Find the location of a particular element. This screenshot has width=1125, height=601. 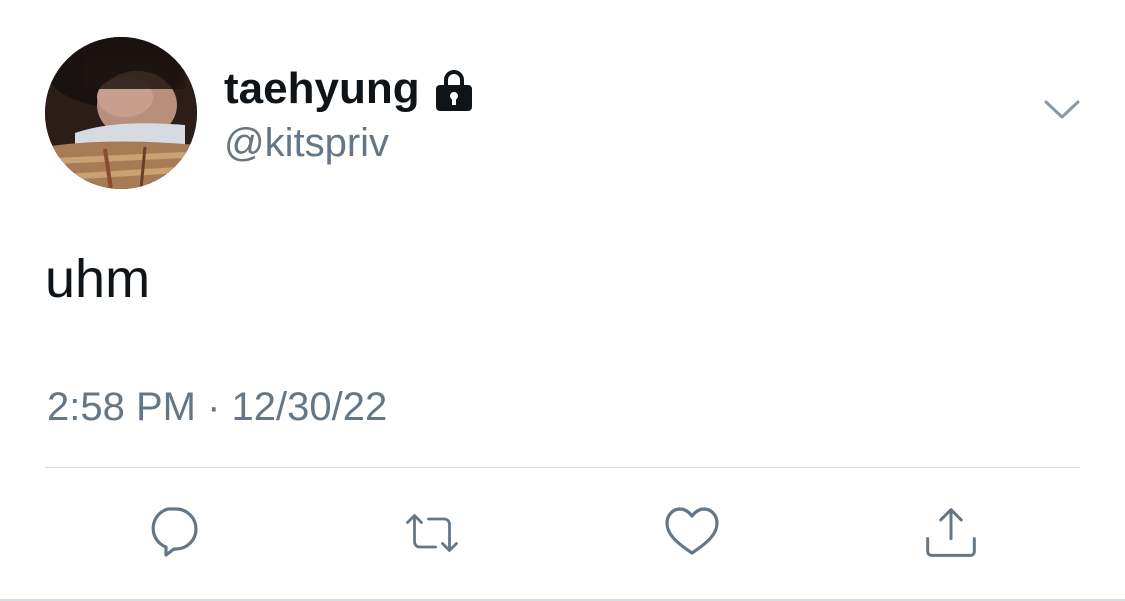

timestamp: 2:58 PM · 12/30/22 is located at coordinates (217, 407).